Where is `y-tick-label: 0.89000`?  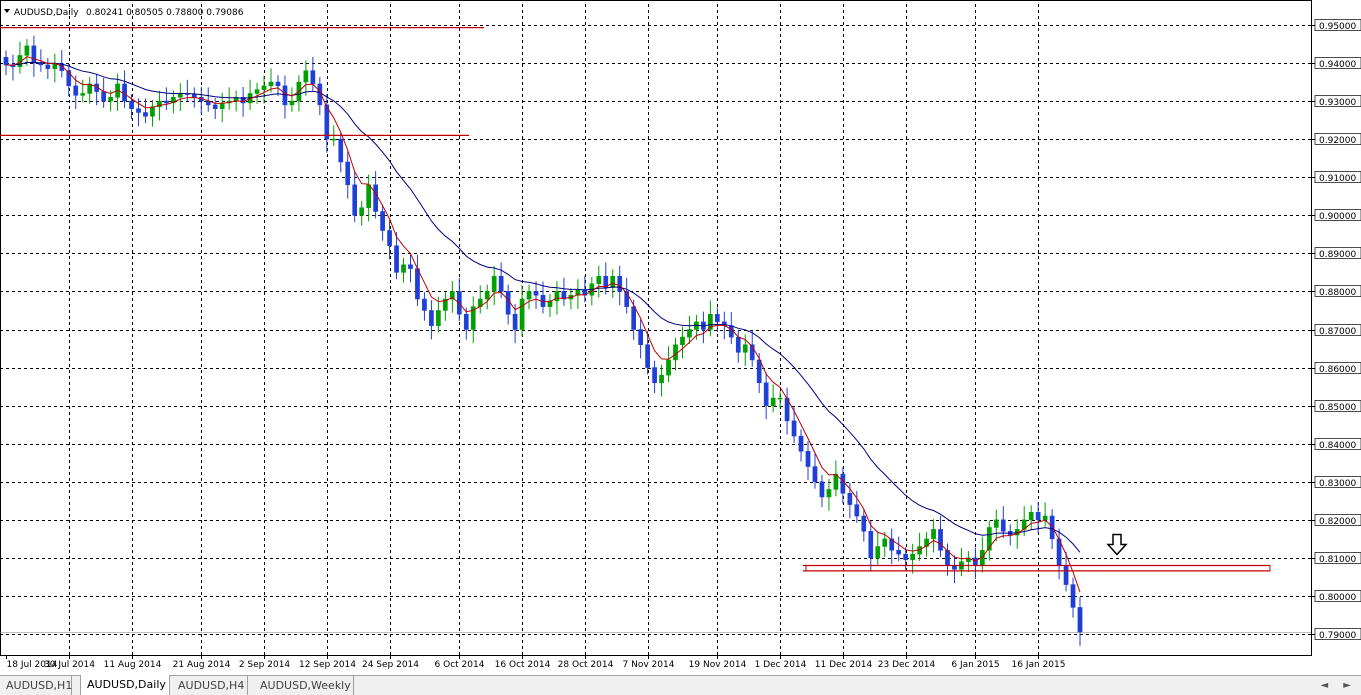 y-tick-label: 0.89000 is located at coordinates (1337, 255).